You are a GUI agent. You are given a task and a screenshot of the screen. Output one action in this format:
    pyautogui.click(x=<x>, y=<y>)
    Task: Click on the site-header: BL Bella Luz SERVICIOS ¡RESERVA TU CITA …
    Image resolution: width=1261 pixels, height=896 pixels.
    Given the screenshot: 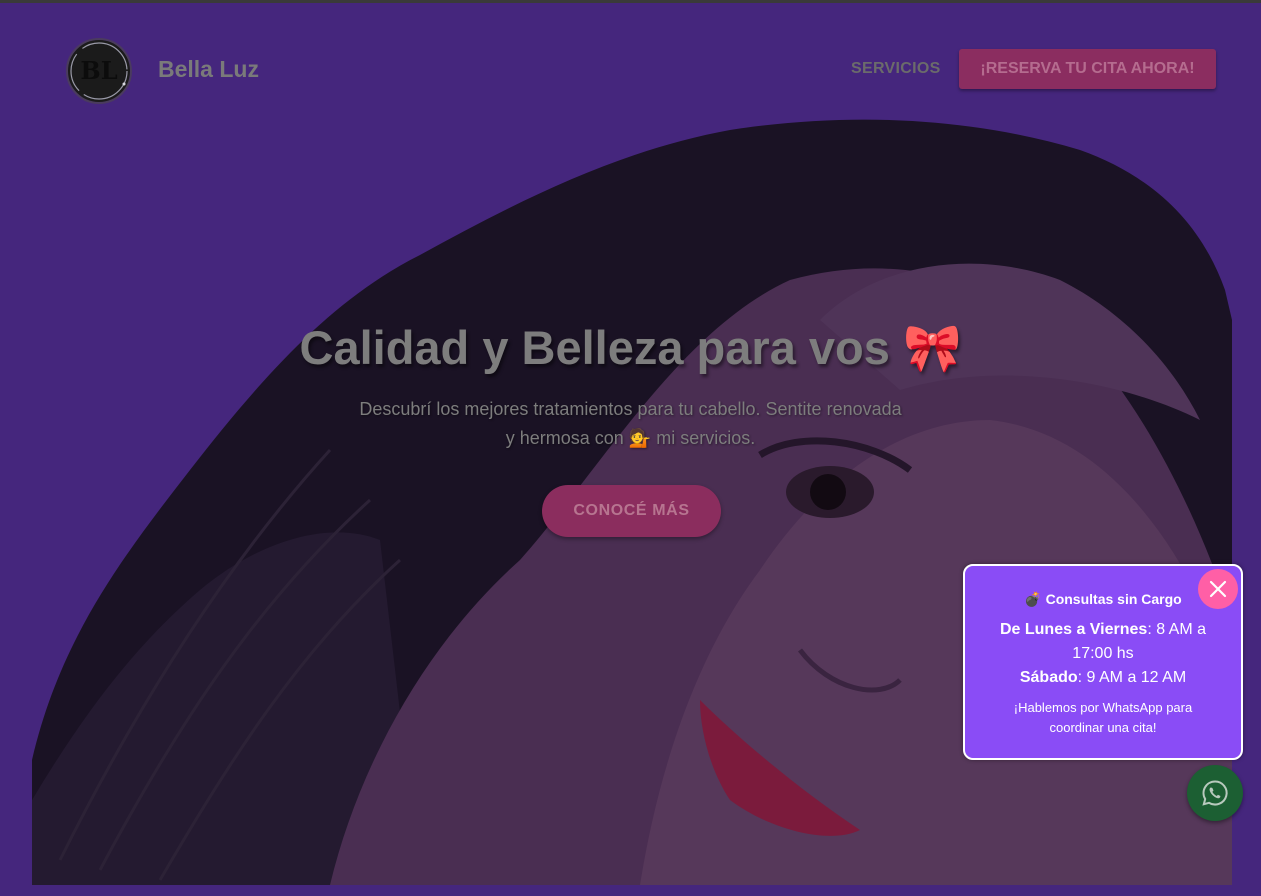 What is the action you would take?
    pyautogui.click(x=630, y=65)
    